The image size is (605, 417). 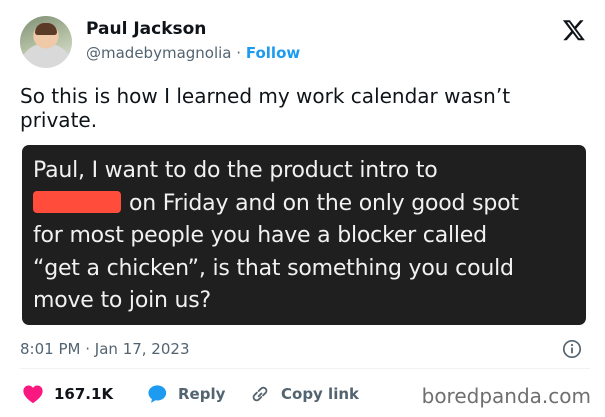 I want to click on heart-icon, so click(x=33, y=394).